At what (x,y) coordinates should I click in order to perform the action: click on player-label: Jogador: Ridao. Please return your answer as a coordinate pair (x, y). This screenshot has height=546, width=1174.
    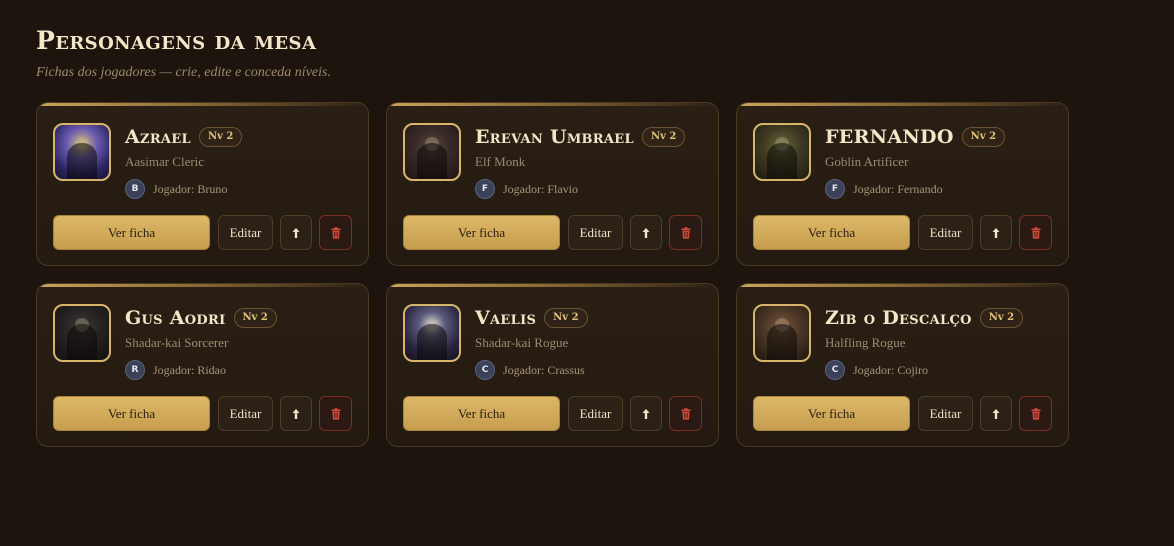
    Looking at the image, I should click on (189, 369).